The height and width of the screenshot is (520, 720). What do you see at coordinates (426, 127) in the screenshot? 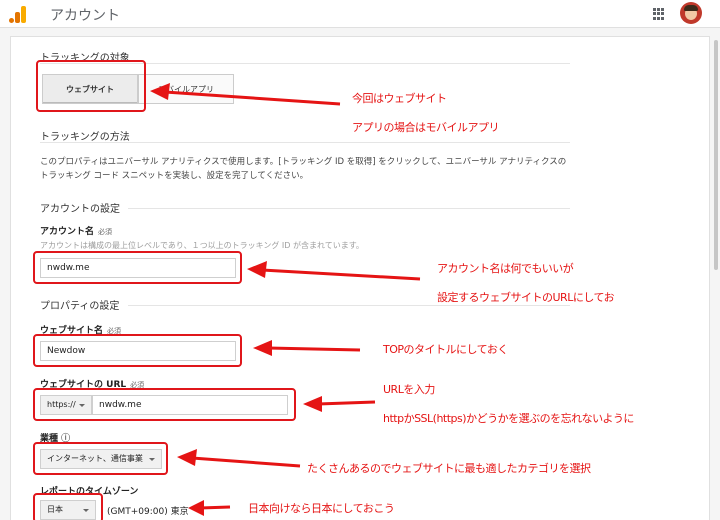
I see `annotation-website-2: アプリの場合はモバイルアプリ` at bounding box center [426, 127].